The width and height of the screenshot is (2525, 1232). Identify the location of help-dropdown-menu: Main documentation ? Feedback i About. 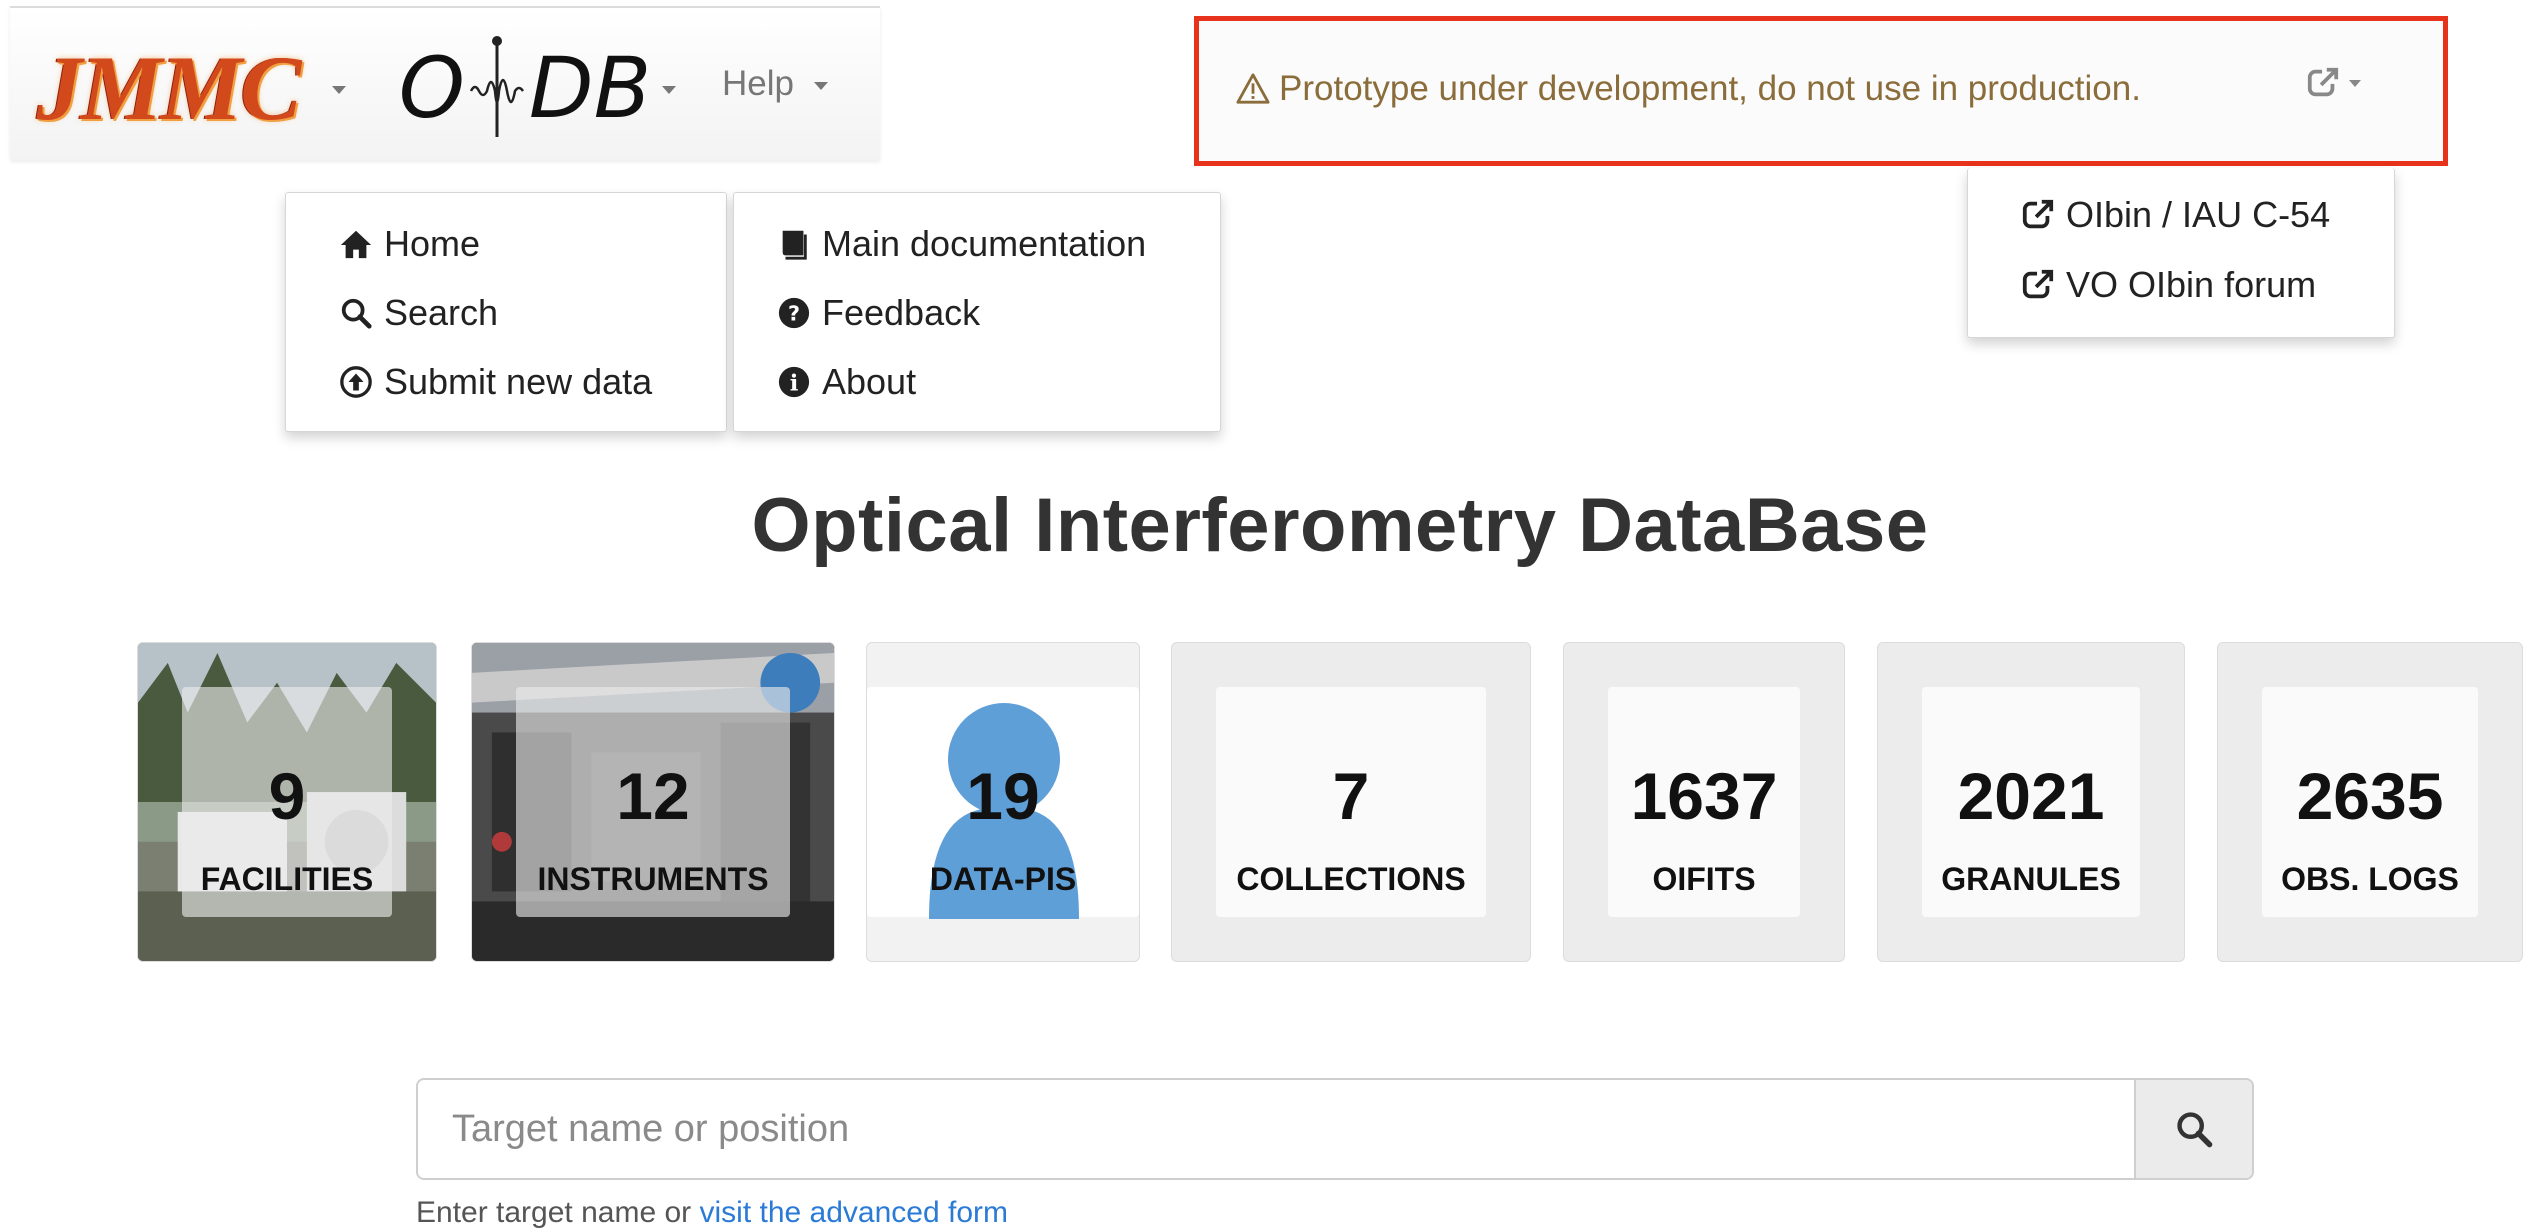
(977, 312).